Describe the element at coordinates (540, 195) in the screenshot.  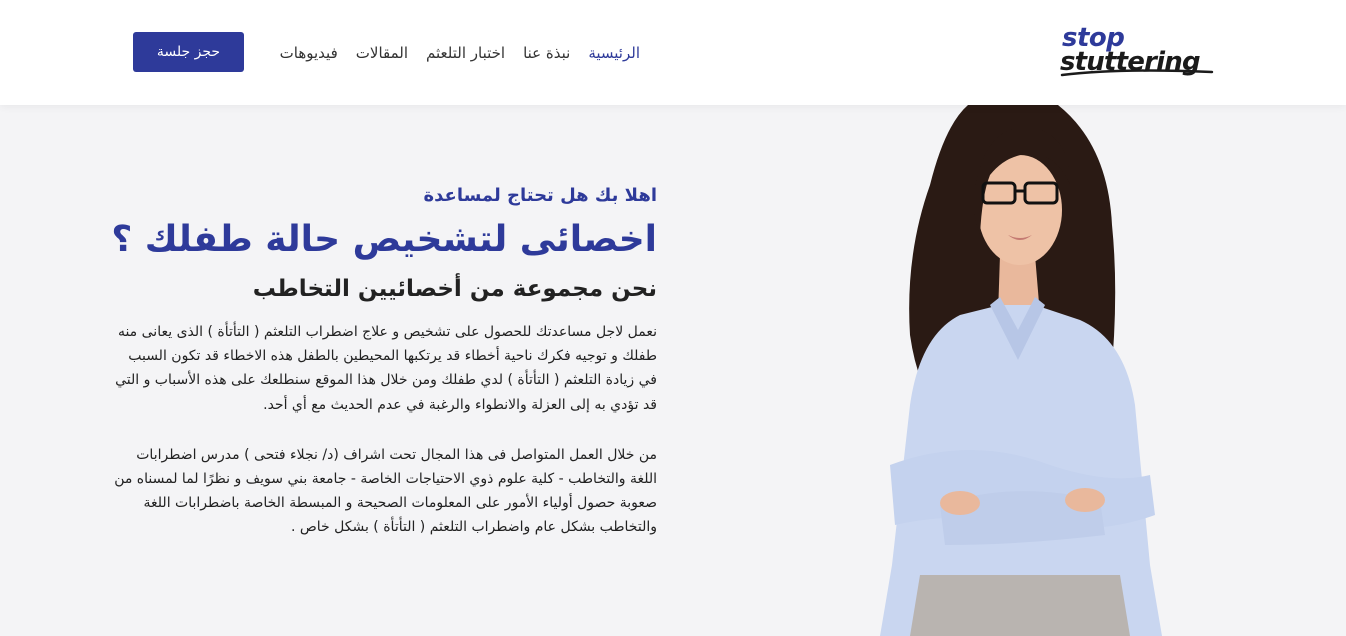
I see `hero-greeting: اهلا بك هل تحتاج لمساعدة` at that location.